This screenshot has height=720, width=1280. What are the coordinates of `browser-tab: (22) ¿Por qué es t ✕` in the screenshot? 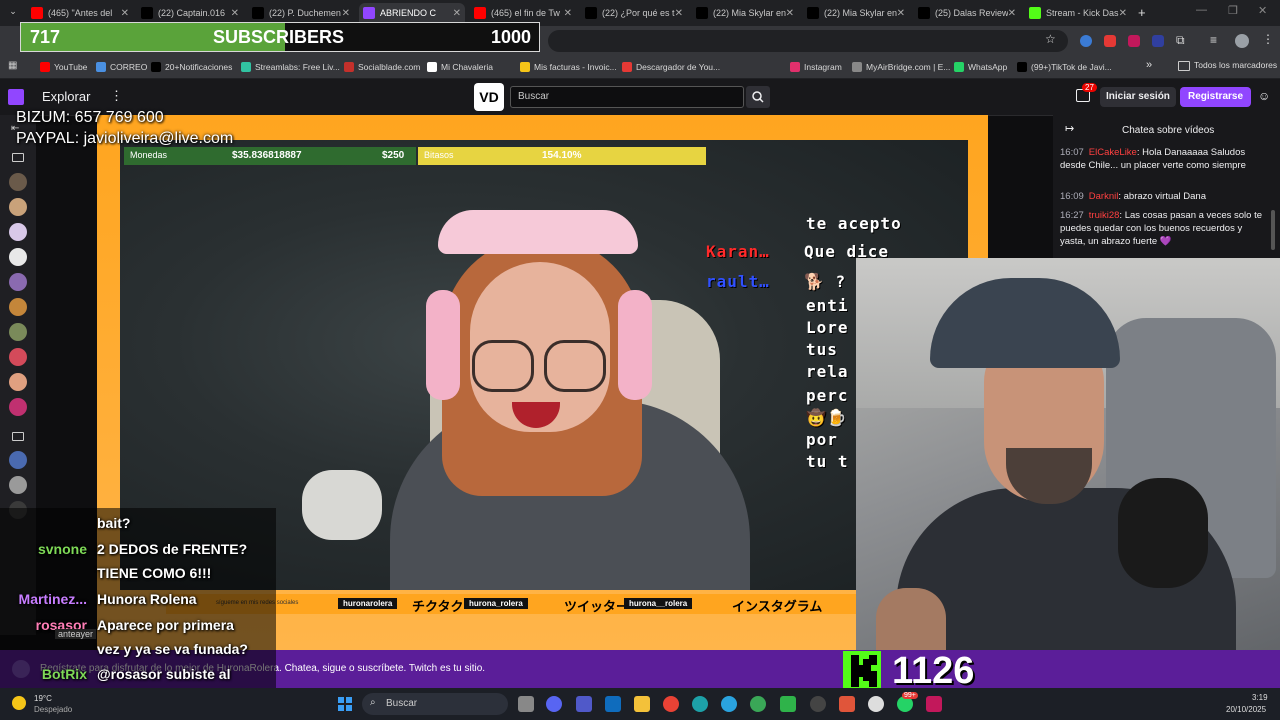 It's located at (634, 13).